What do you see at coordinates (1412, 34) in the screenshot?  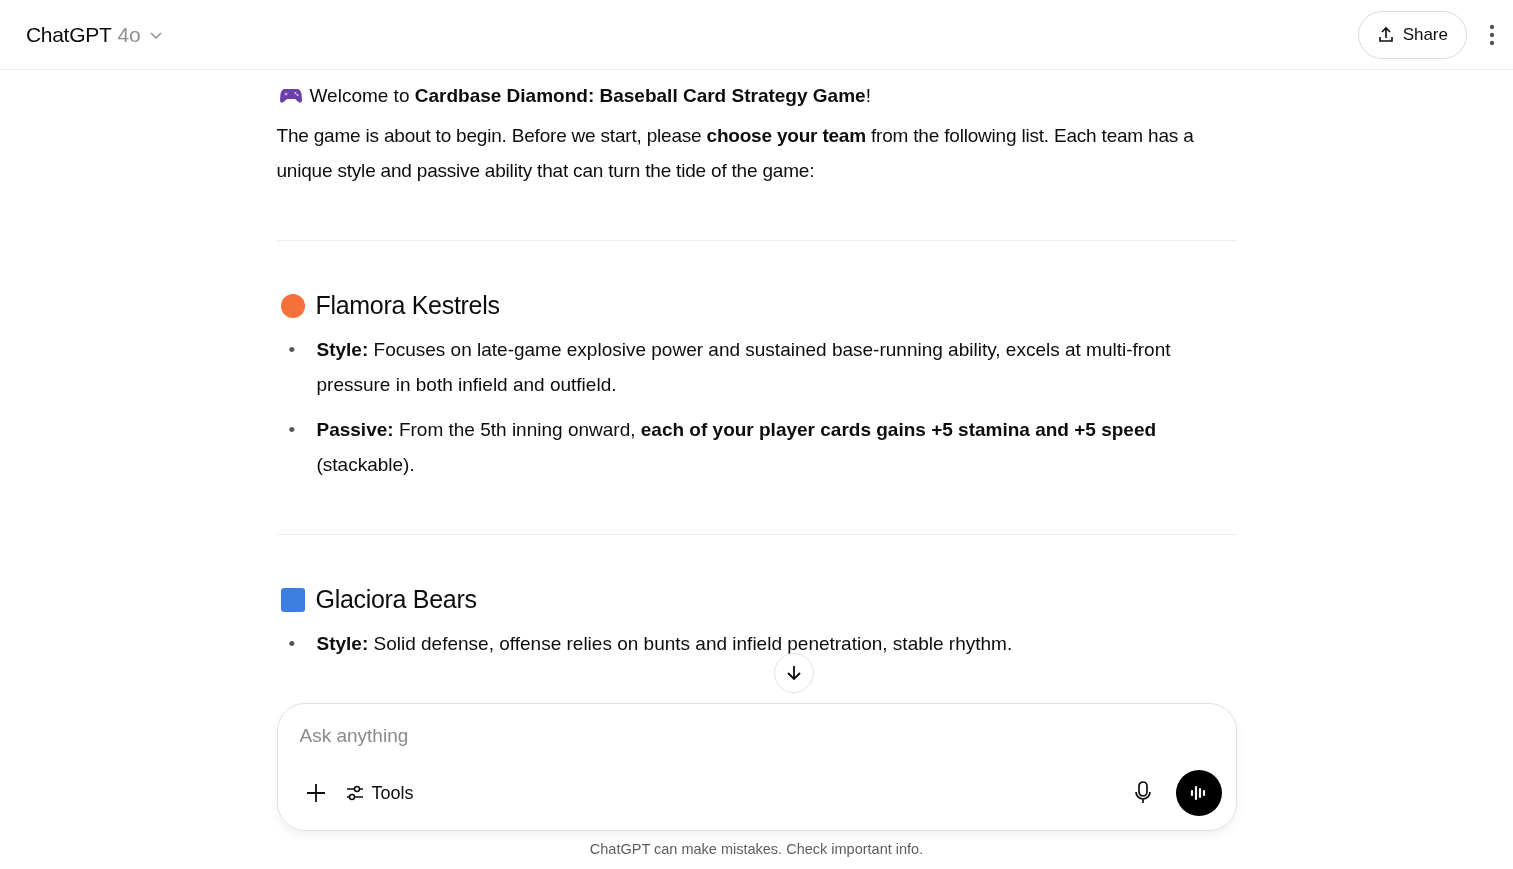 I see `share-button: Share` at bounding box center [1412, 34].